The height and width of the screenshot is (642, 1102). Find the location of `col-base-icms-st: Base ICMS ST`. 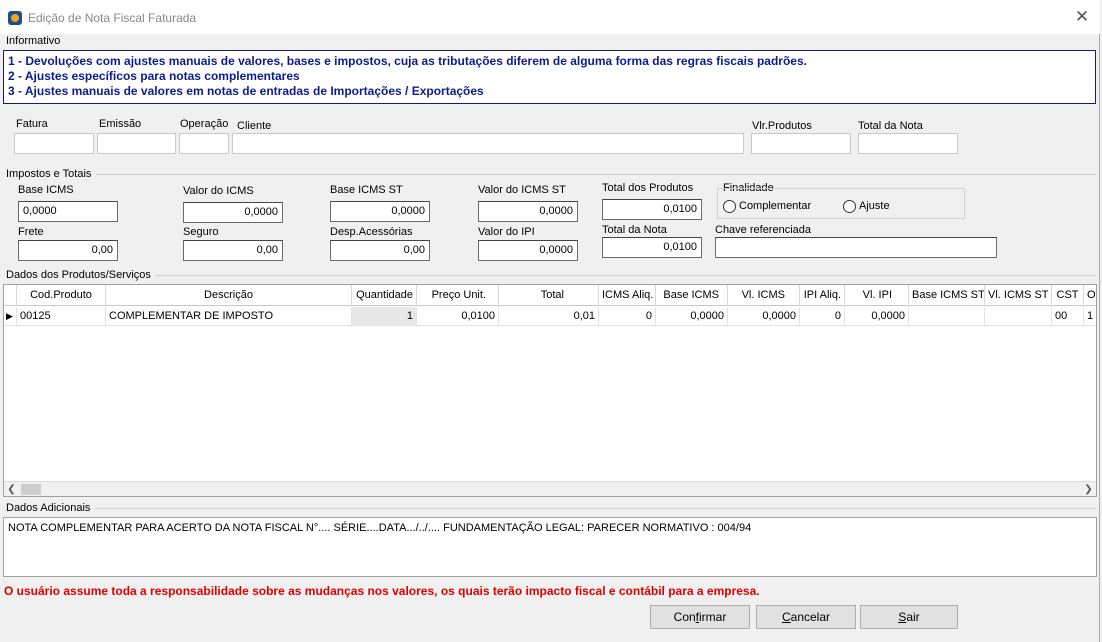

col-base-icms-st: Base ICMS ST is located at coordinates (947, 295).